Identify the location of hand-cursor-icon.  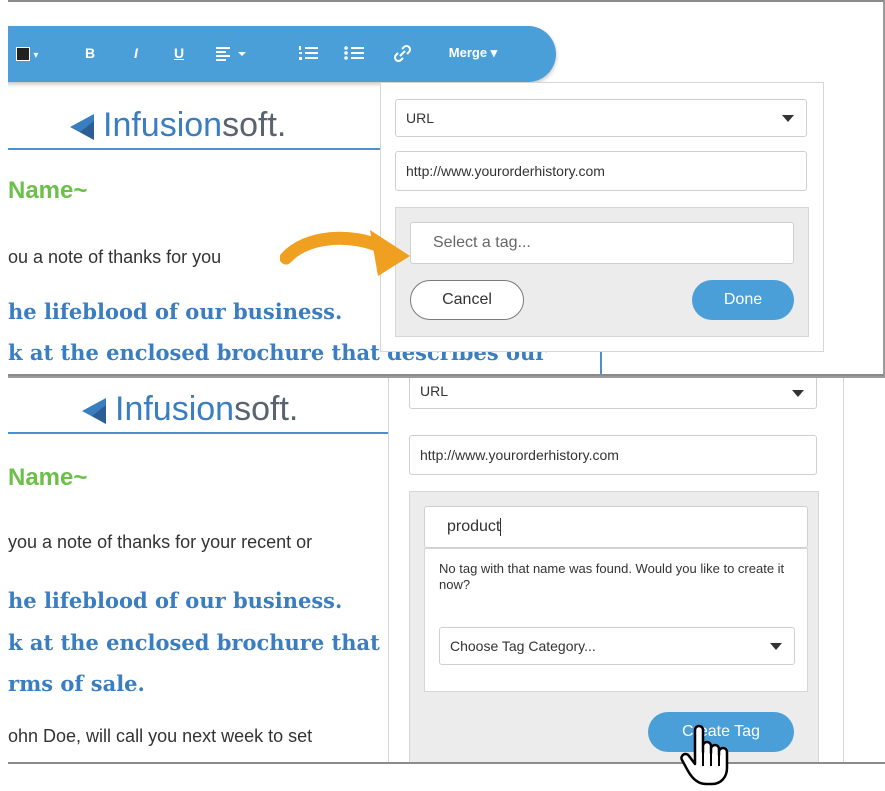
(705, 756).